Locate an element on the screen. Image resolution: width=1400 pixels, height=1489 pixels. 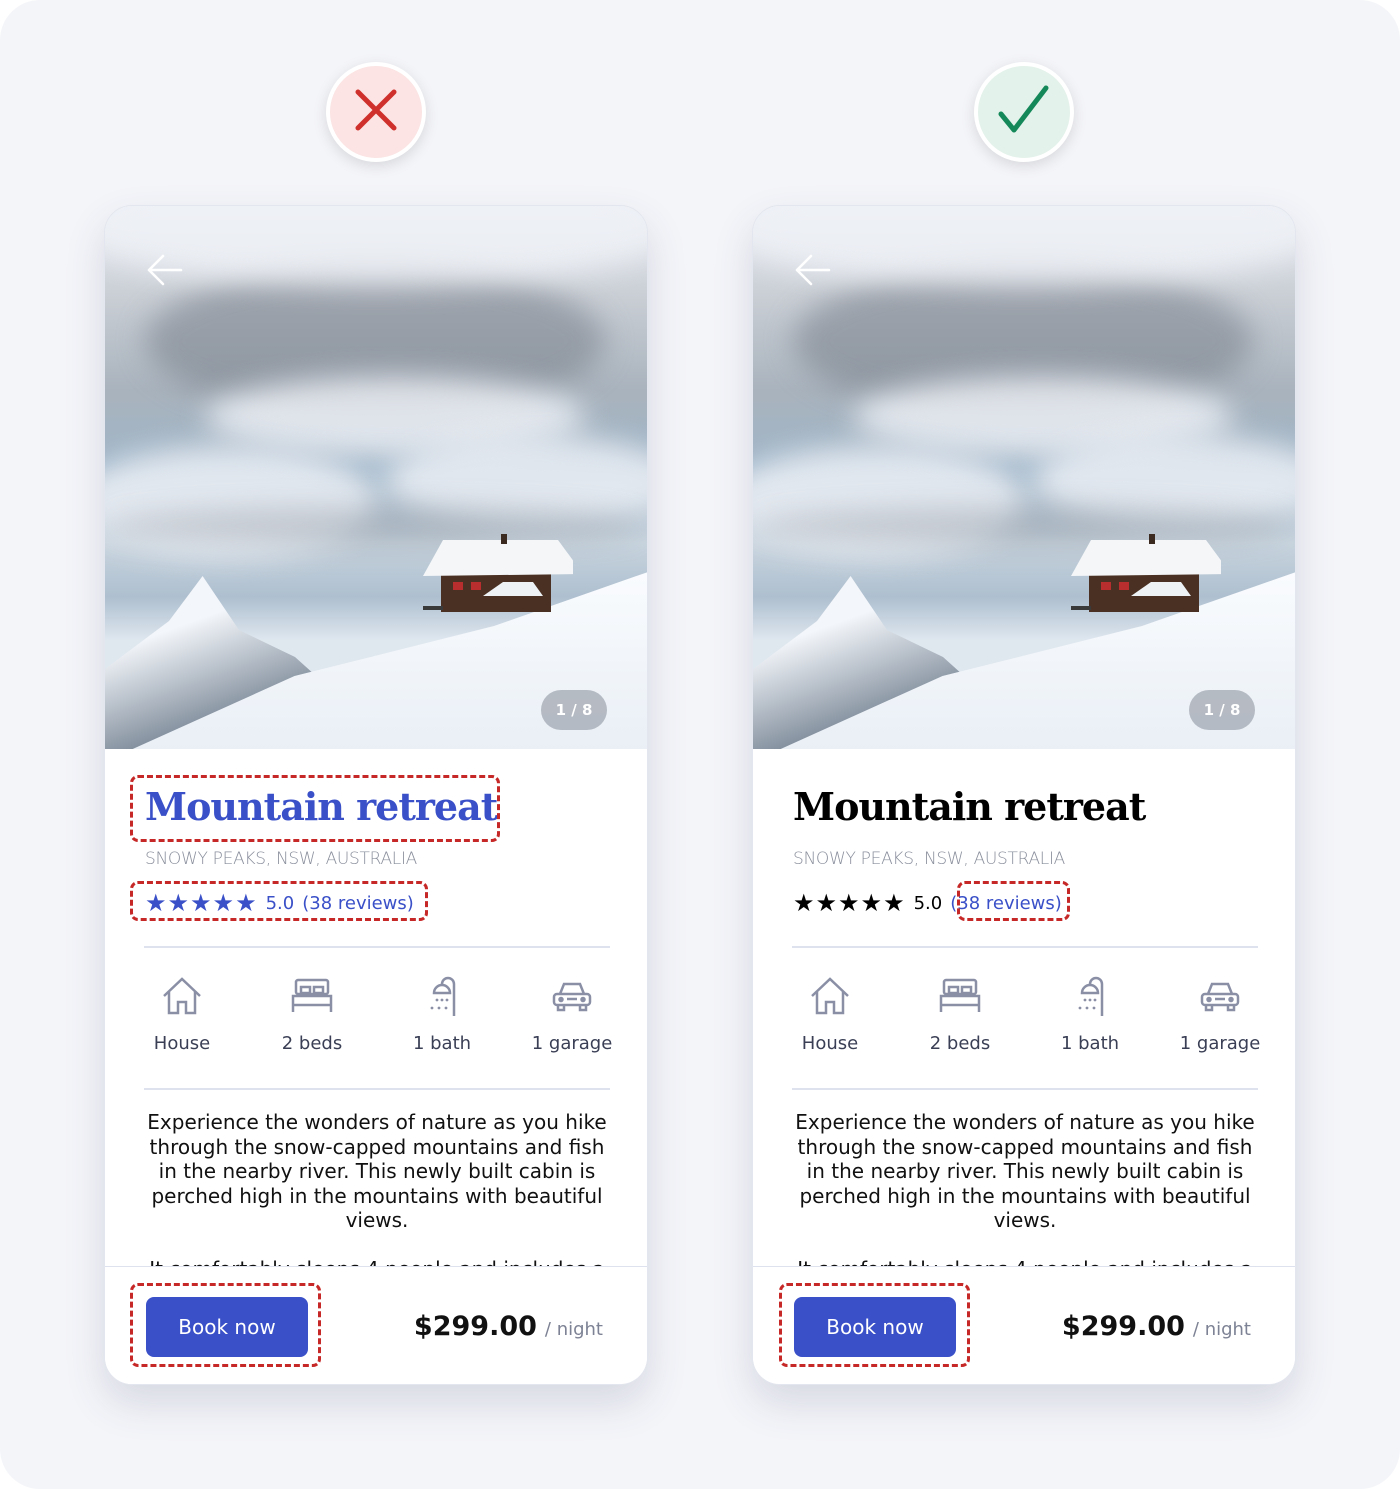
check-icon is located at coordinates (1024, 112).